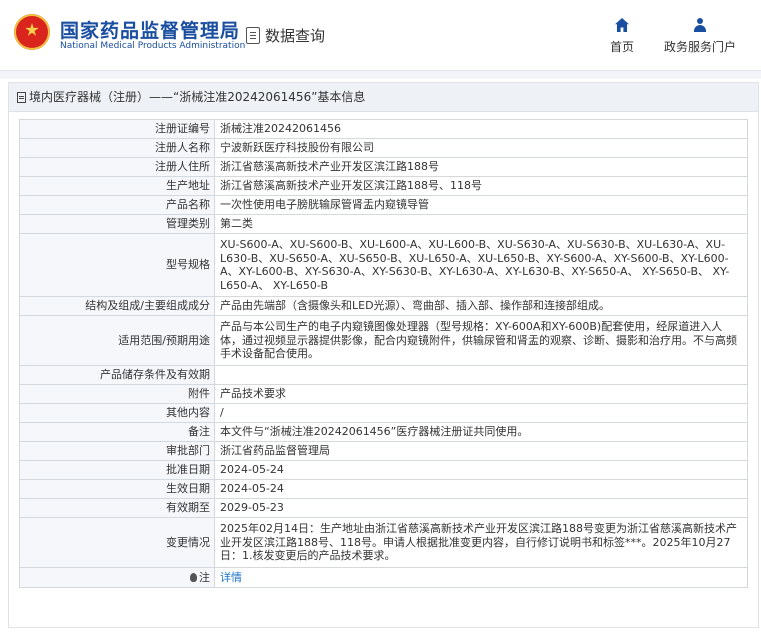 This screenshot has width=761, height=632. I want to click on field-label: 有效期至, so click(117, 508).